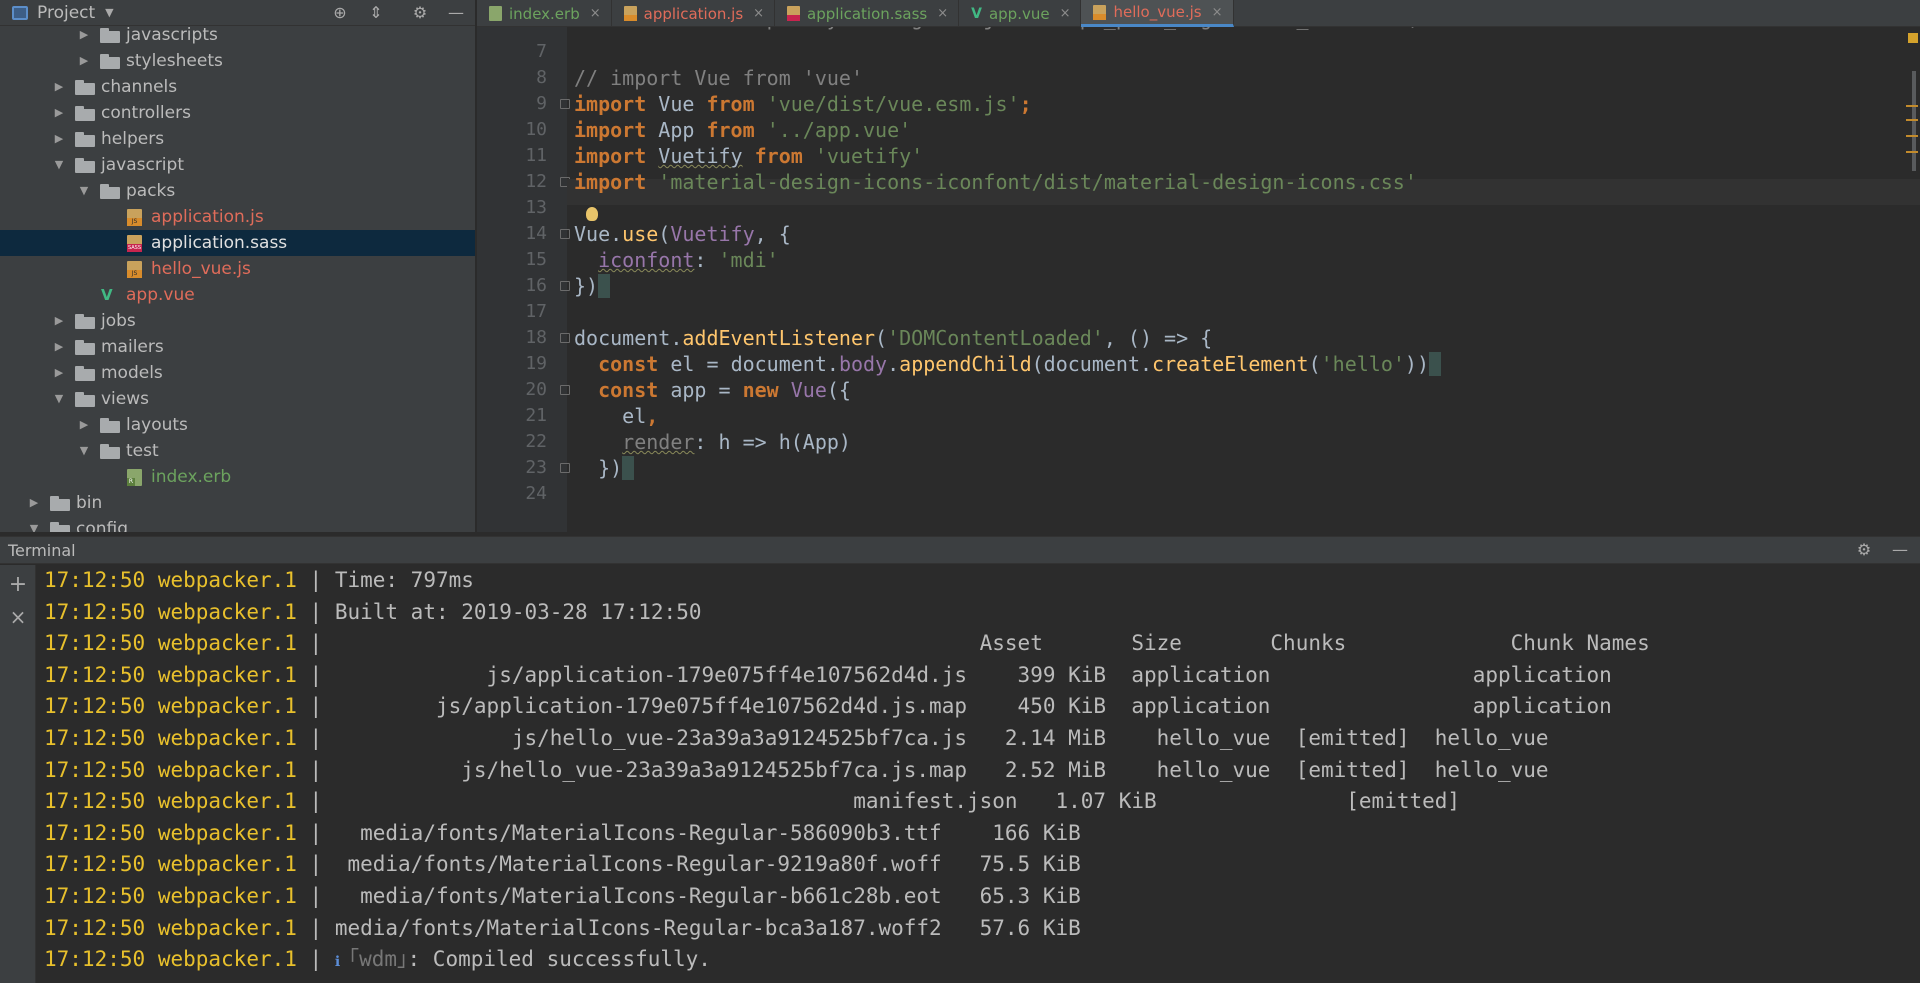 Image resolution: width=1920 pixels, height=983 pixels. I want to click on tab-label: index.erb, so click(544, 13).